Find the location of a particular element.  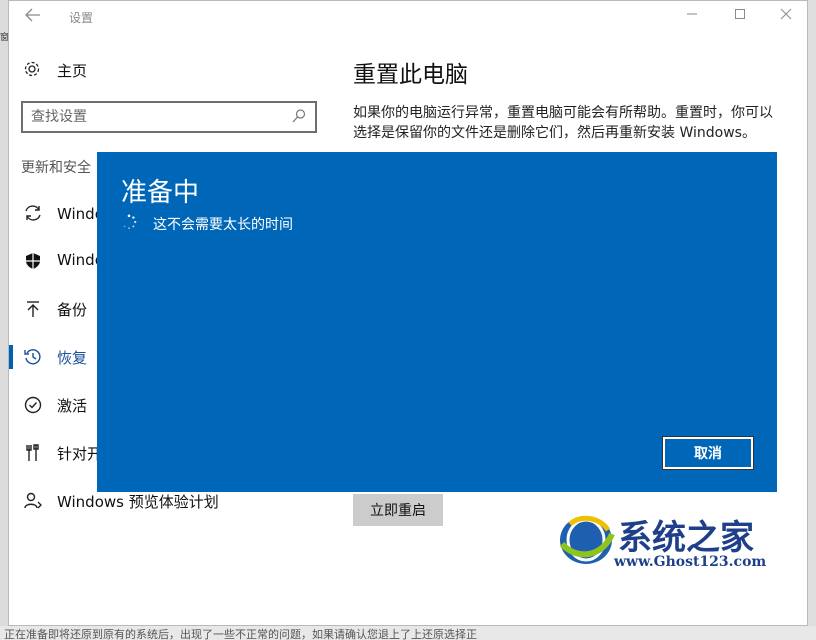

minimize-icon is located at coordinates (692, 14).